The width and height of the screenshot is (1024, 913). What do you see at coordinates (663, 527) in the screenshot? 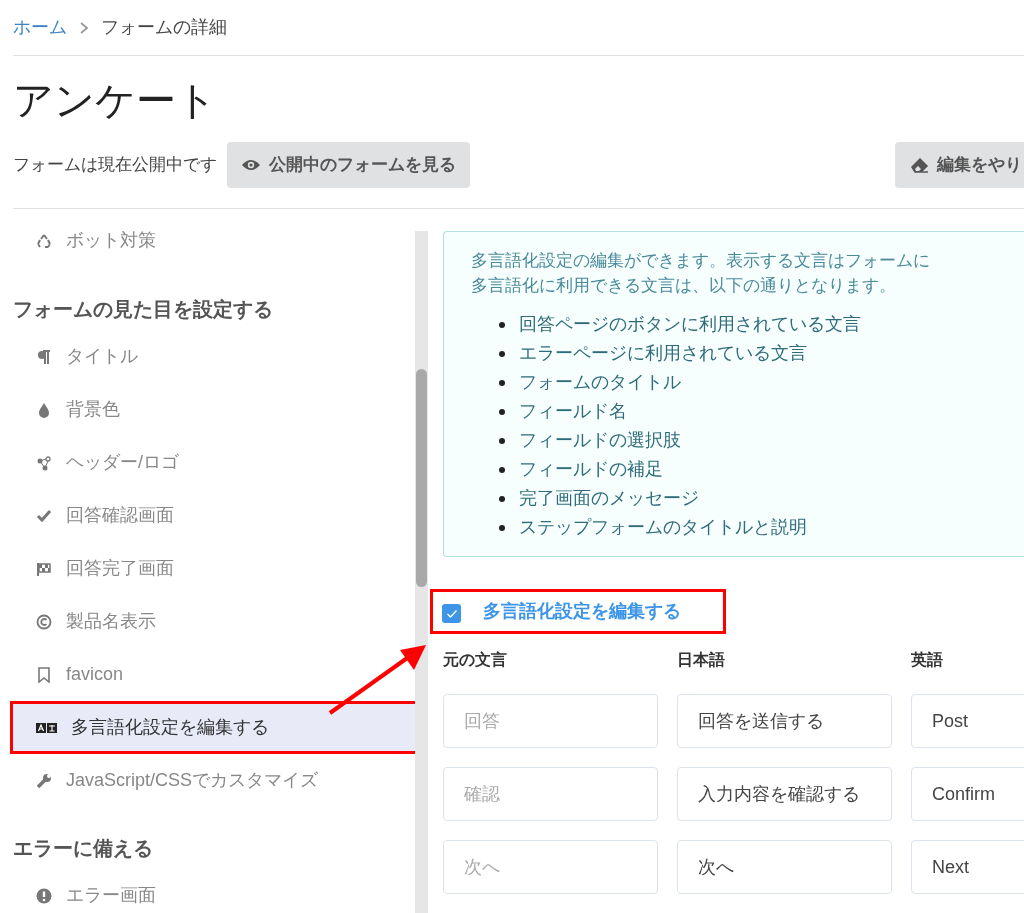
I see `info-list-item: ステップフォームのタイトルと説明` at bounding box center [663, 527].